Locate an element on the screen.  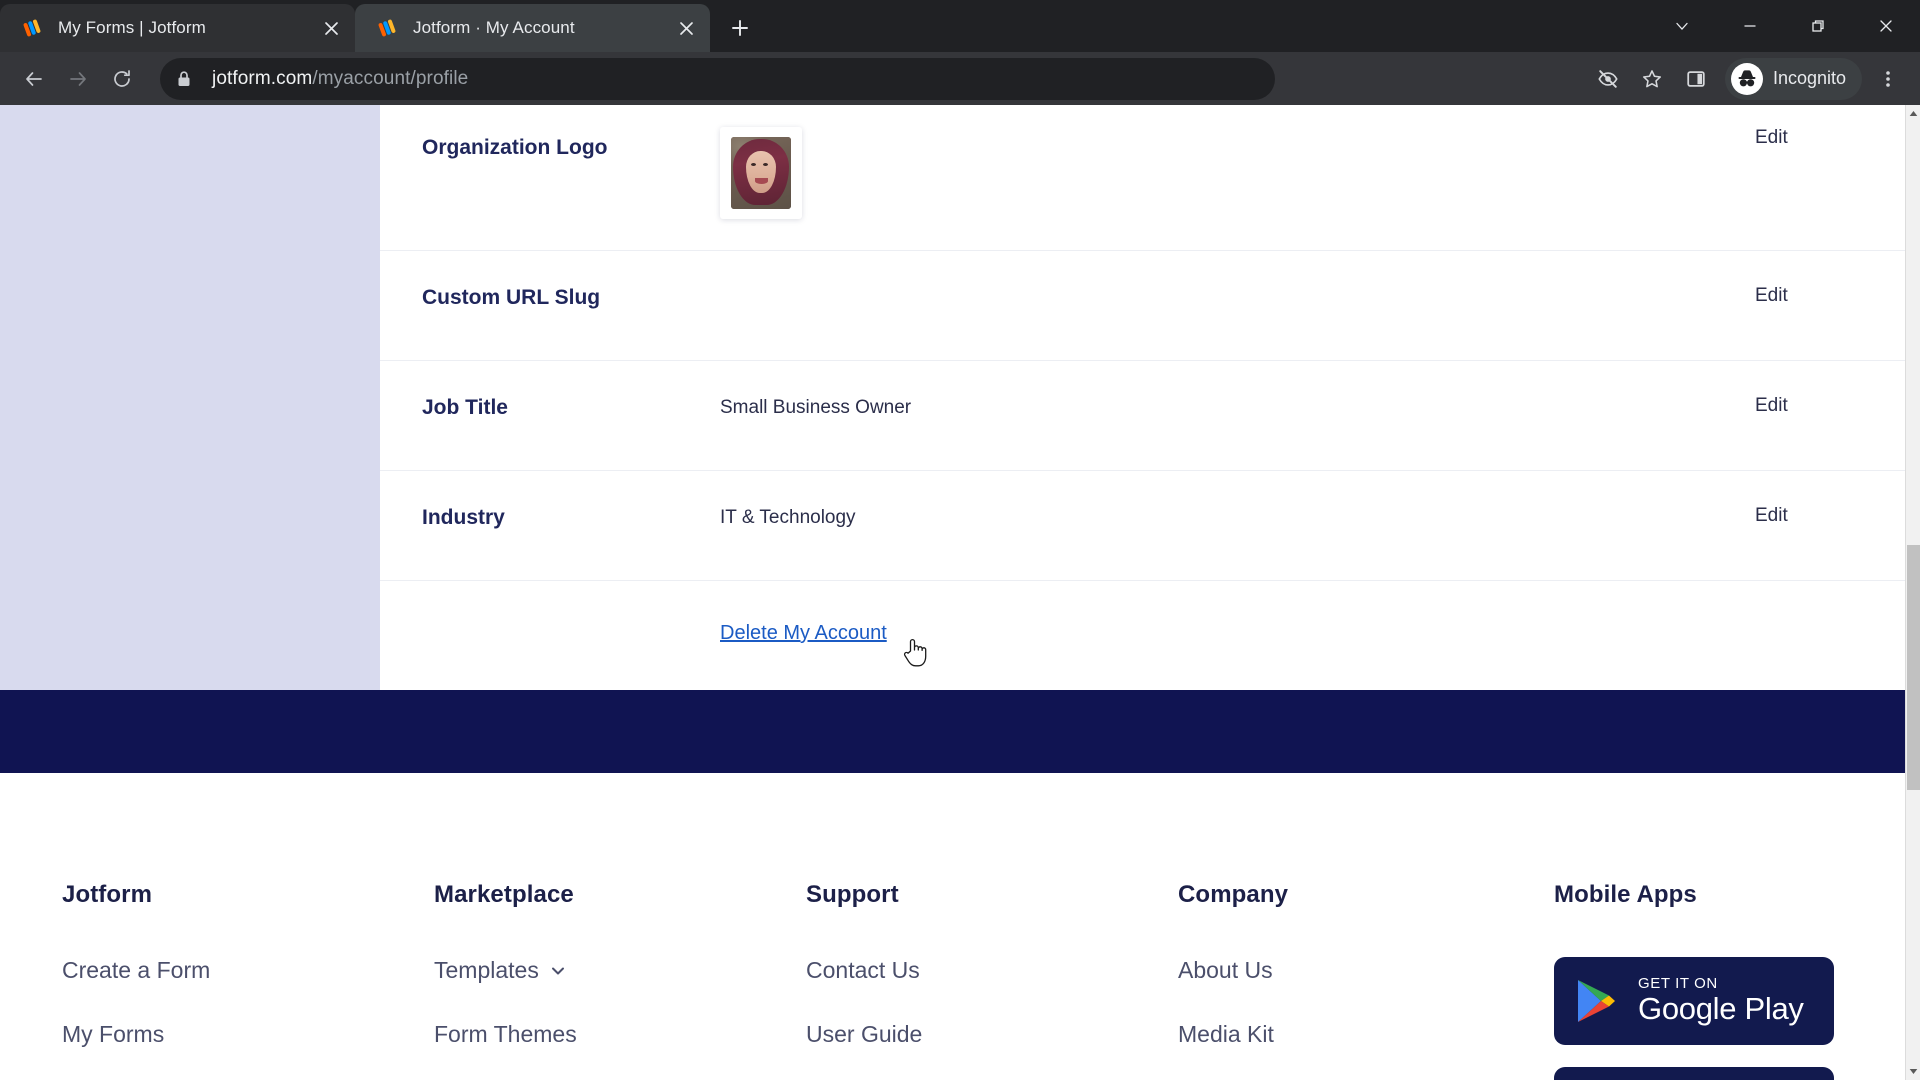
star-icon is located at coordinates (1652, 79).